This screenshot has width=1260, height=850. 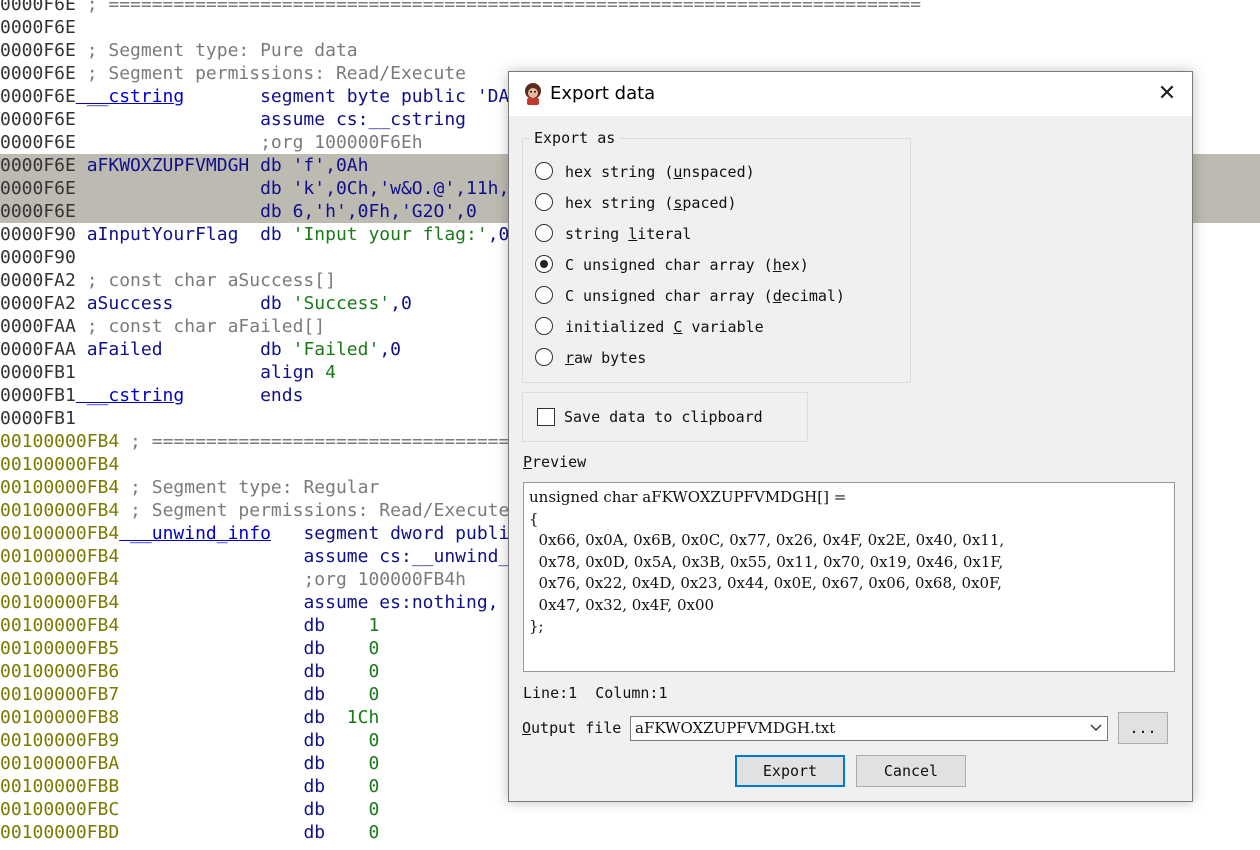 What do you see at coordinates (572, 728) in the screenshot?
I see `output-file-label: Output file` at bounding box center [572, 728].